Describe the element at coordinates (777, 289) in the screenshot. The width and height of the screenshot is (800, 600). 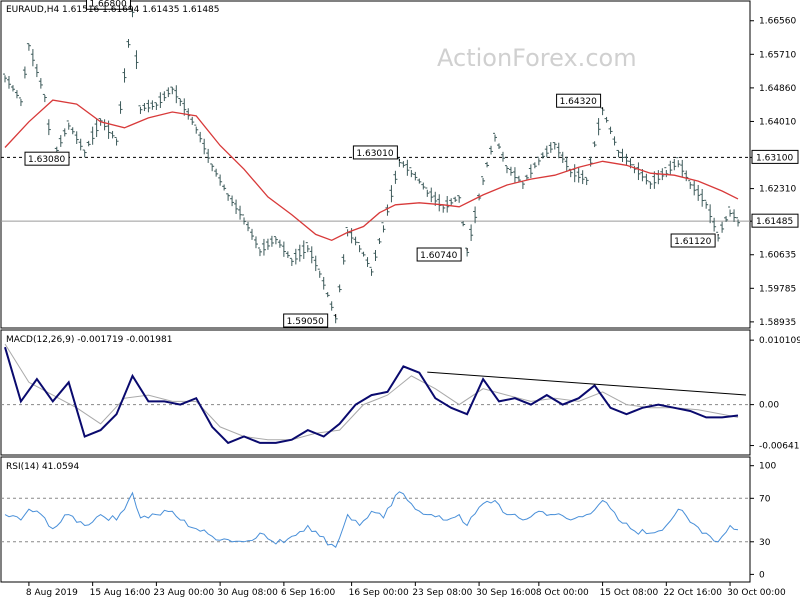
I see `price-axis-label: 1.59785` at that location.